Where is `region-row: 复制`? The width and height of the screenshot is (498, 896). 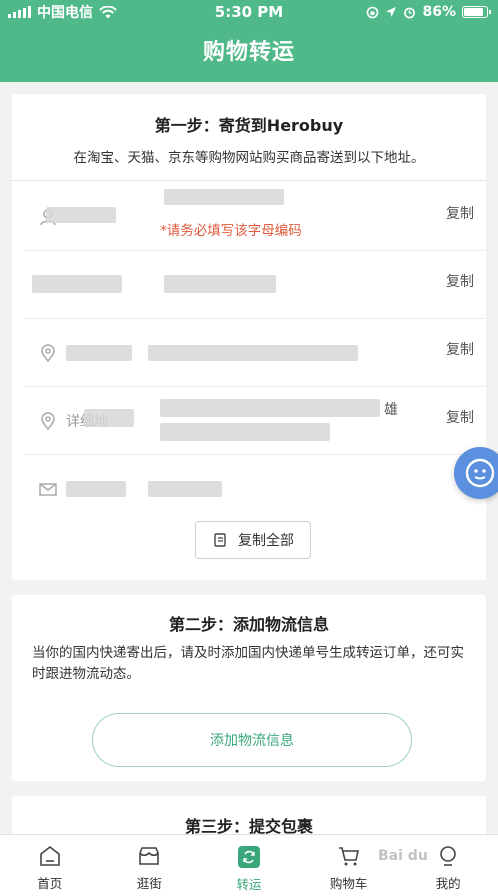
region-row: 复制 is located at coordinates (255, 353).